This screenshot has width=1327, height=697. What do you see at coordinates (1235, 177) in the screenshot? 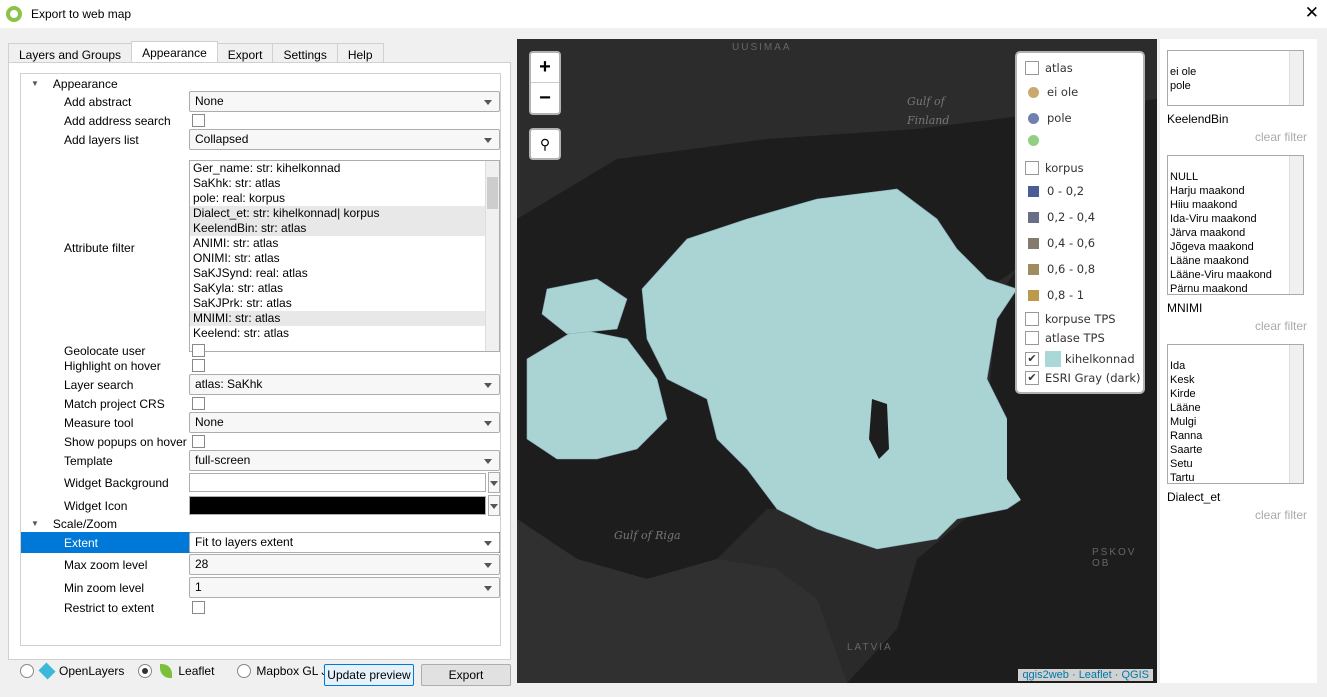
I see `filter-option: NULL` at bounding box center [1235, 177].